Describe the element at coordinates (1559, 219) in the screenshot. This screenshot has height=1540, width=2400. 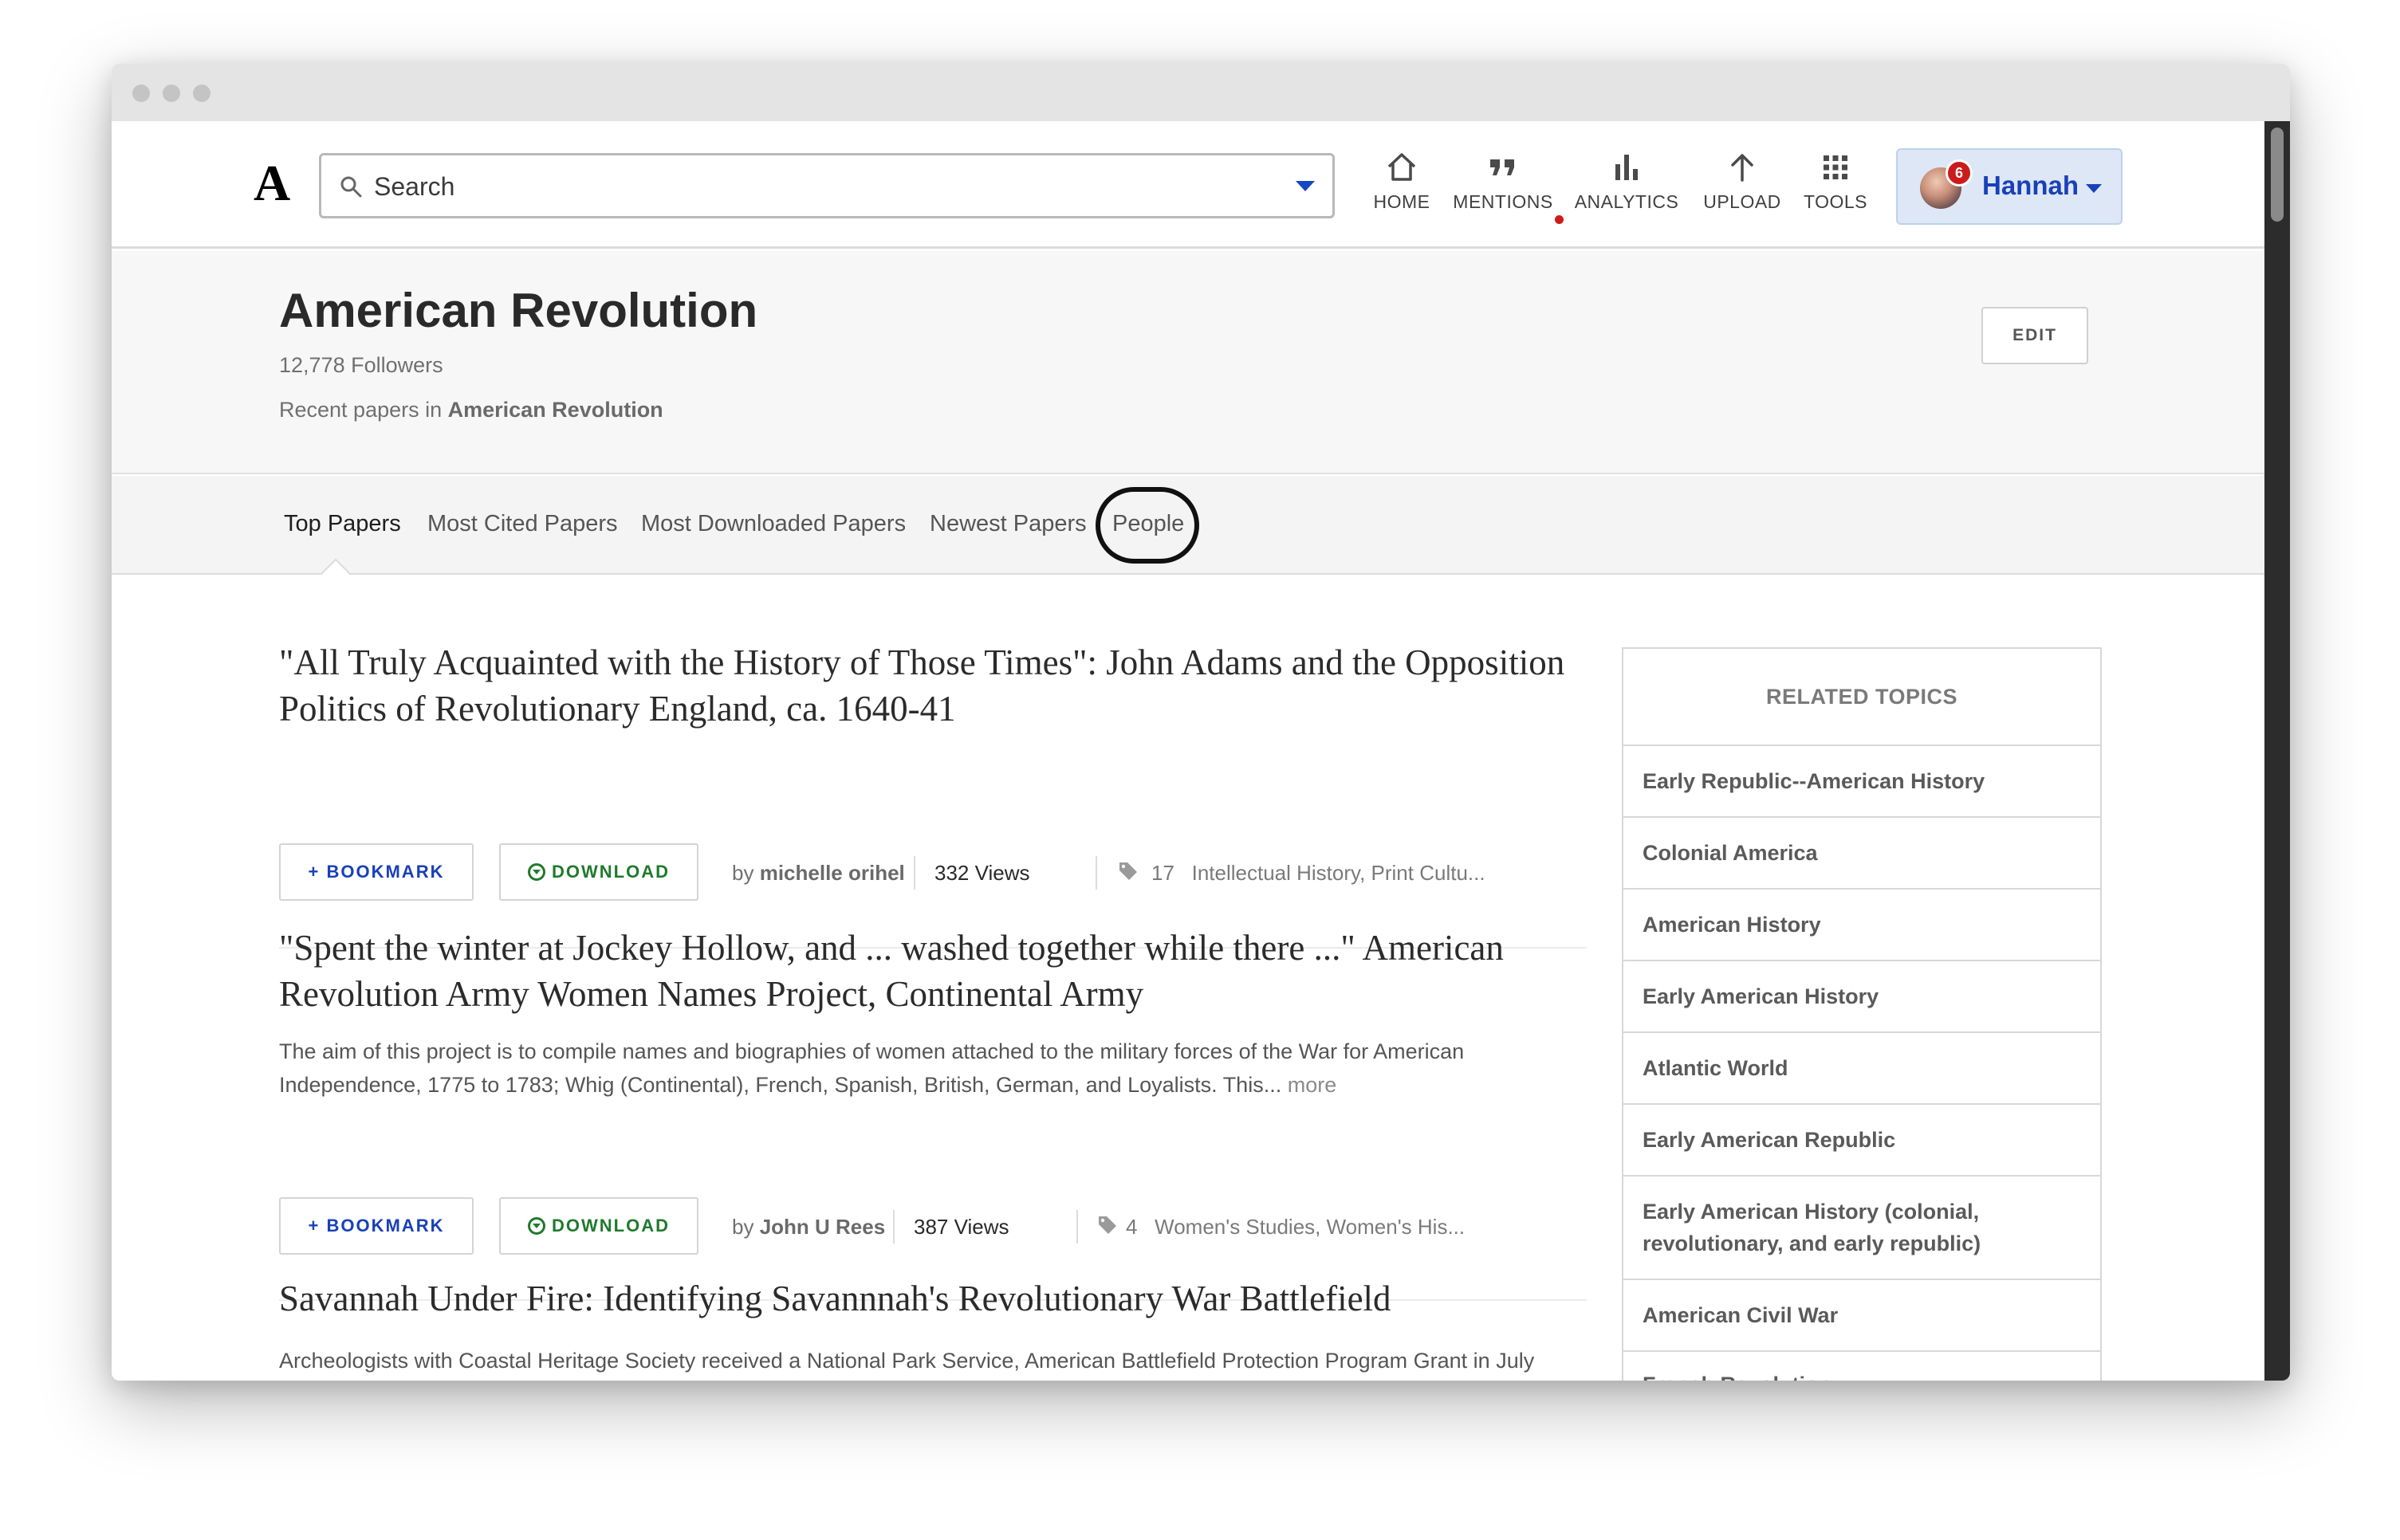
I see `mentions-notification-dot` at that location.